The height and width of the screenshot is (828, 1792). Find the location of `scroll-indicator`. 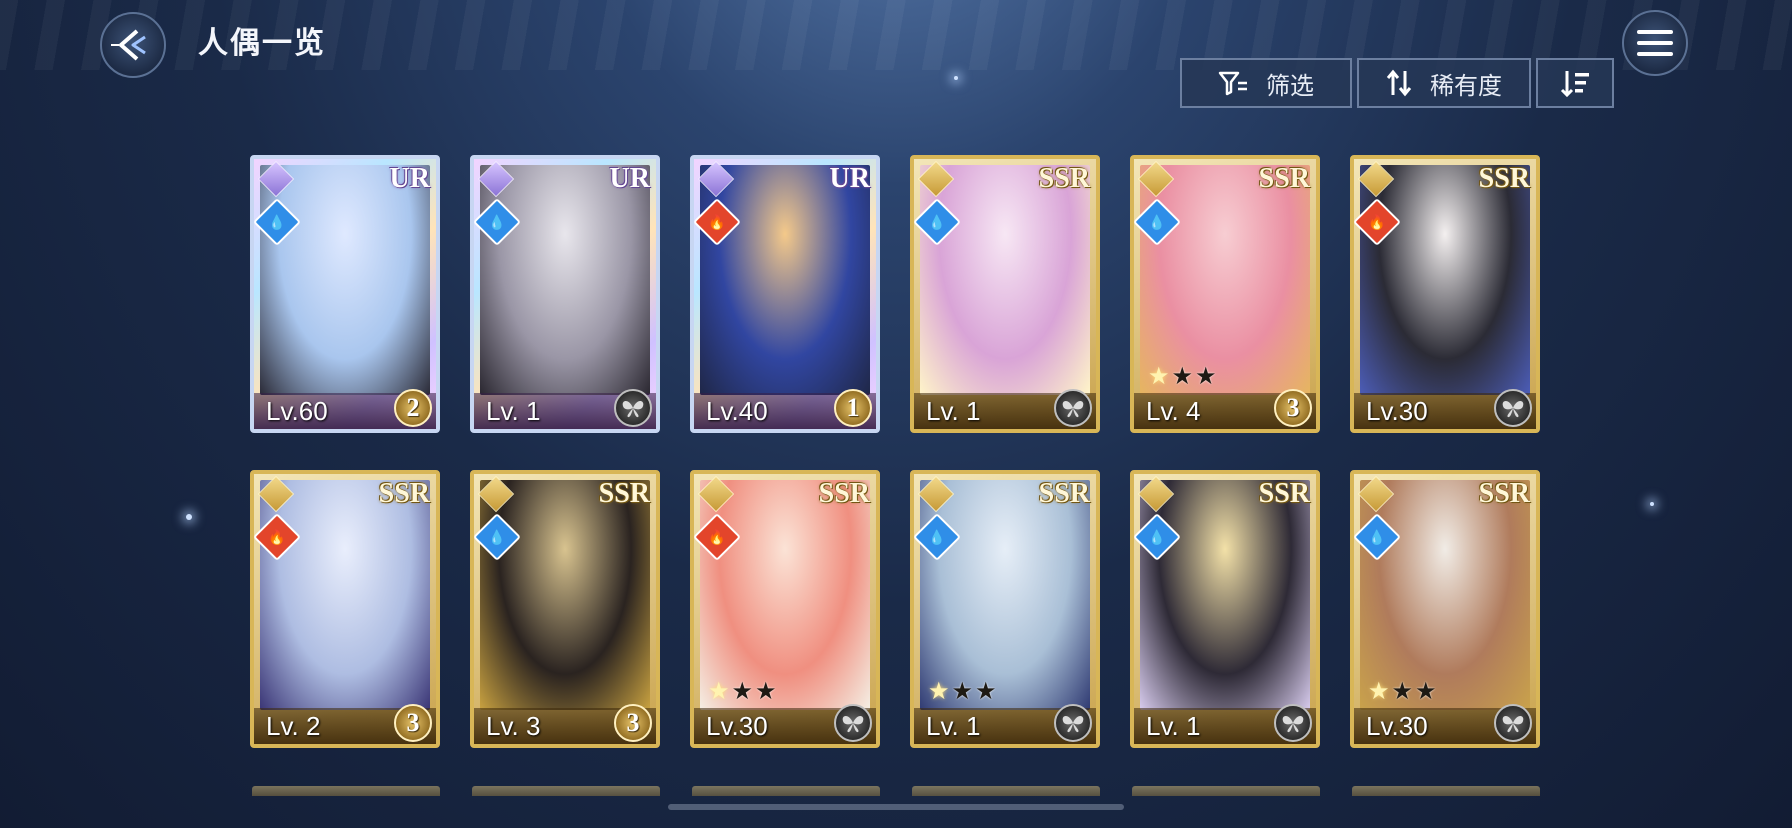

scroll-indicator is located at coordinates (896, 807).